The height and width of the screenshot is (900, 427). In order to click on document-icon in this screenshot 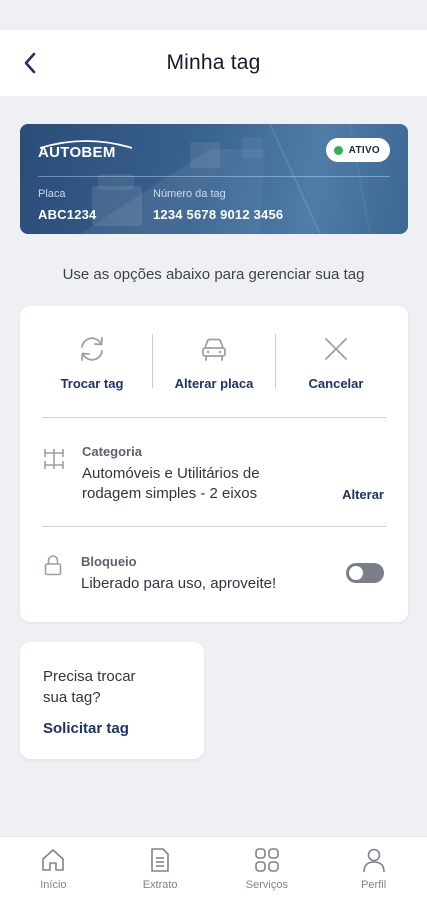, I will do `click(160, 860)`.